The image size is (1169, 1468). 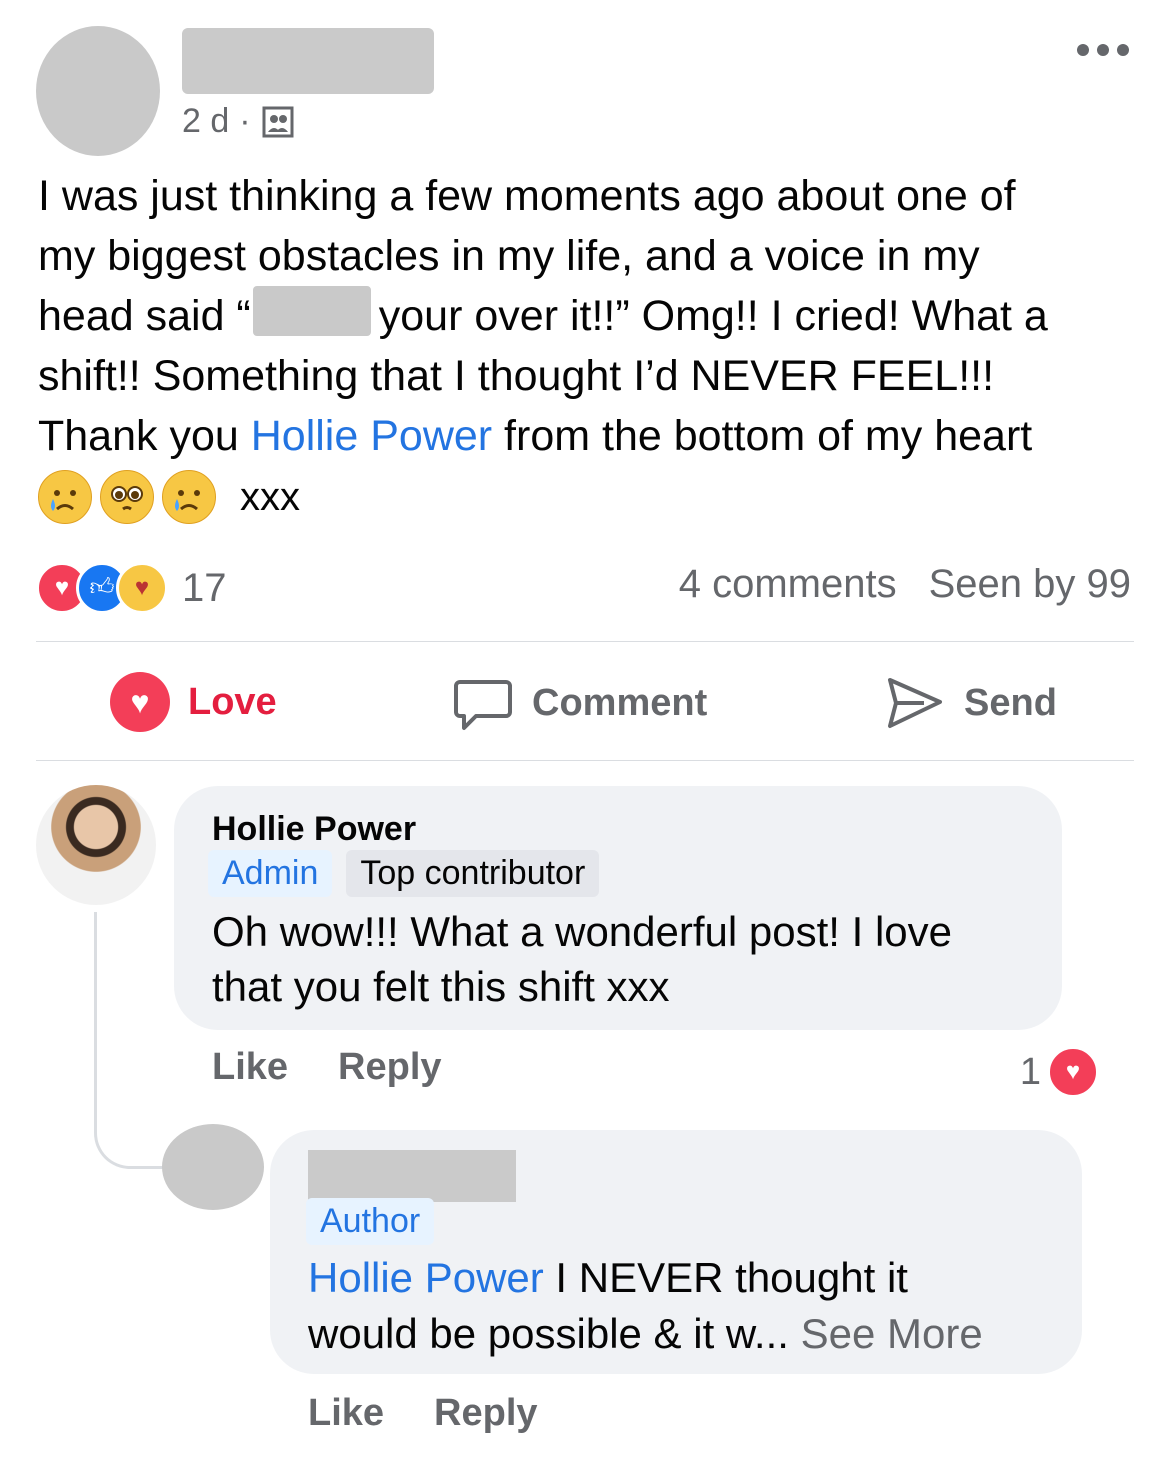 I want to click on post-meta: 2 d ·, so click(x=238, y=121).